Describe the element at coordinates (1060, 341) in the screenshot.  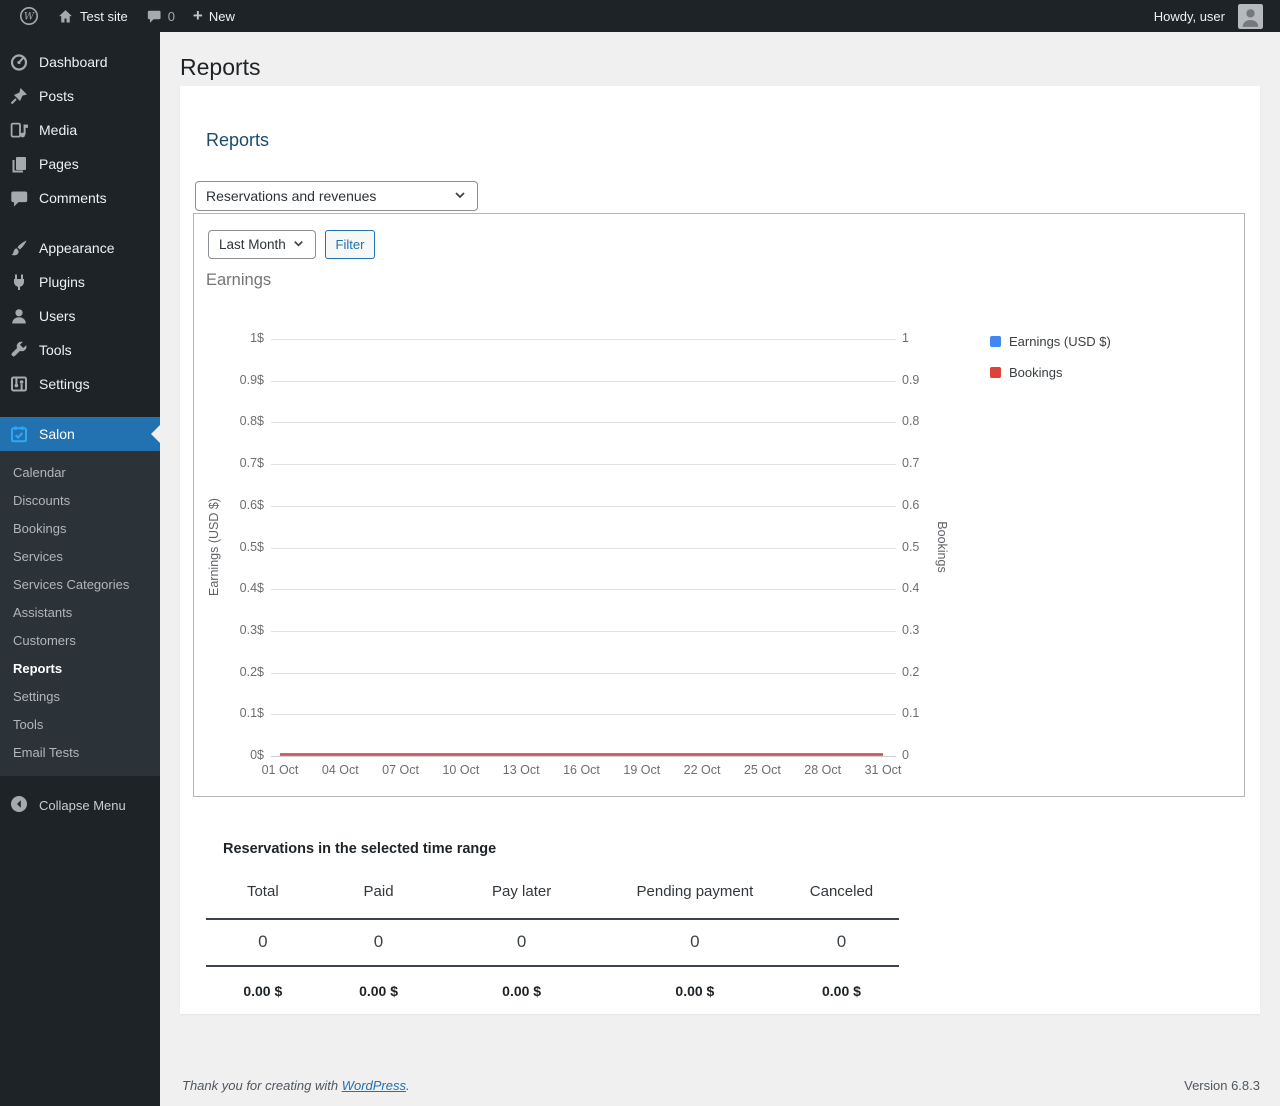
I see `legend-label: Earnings (USD $)` at that location.